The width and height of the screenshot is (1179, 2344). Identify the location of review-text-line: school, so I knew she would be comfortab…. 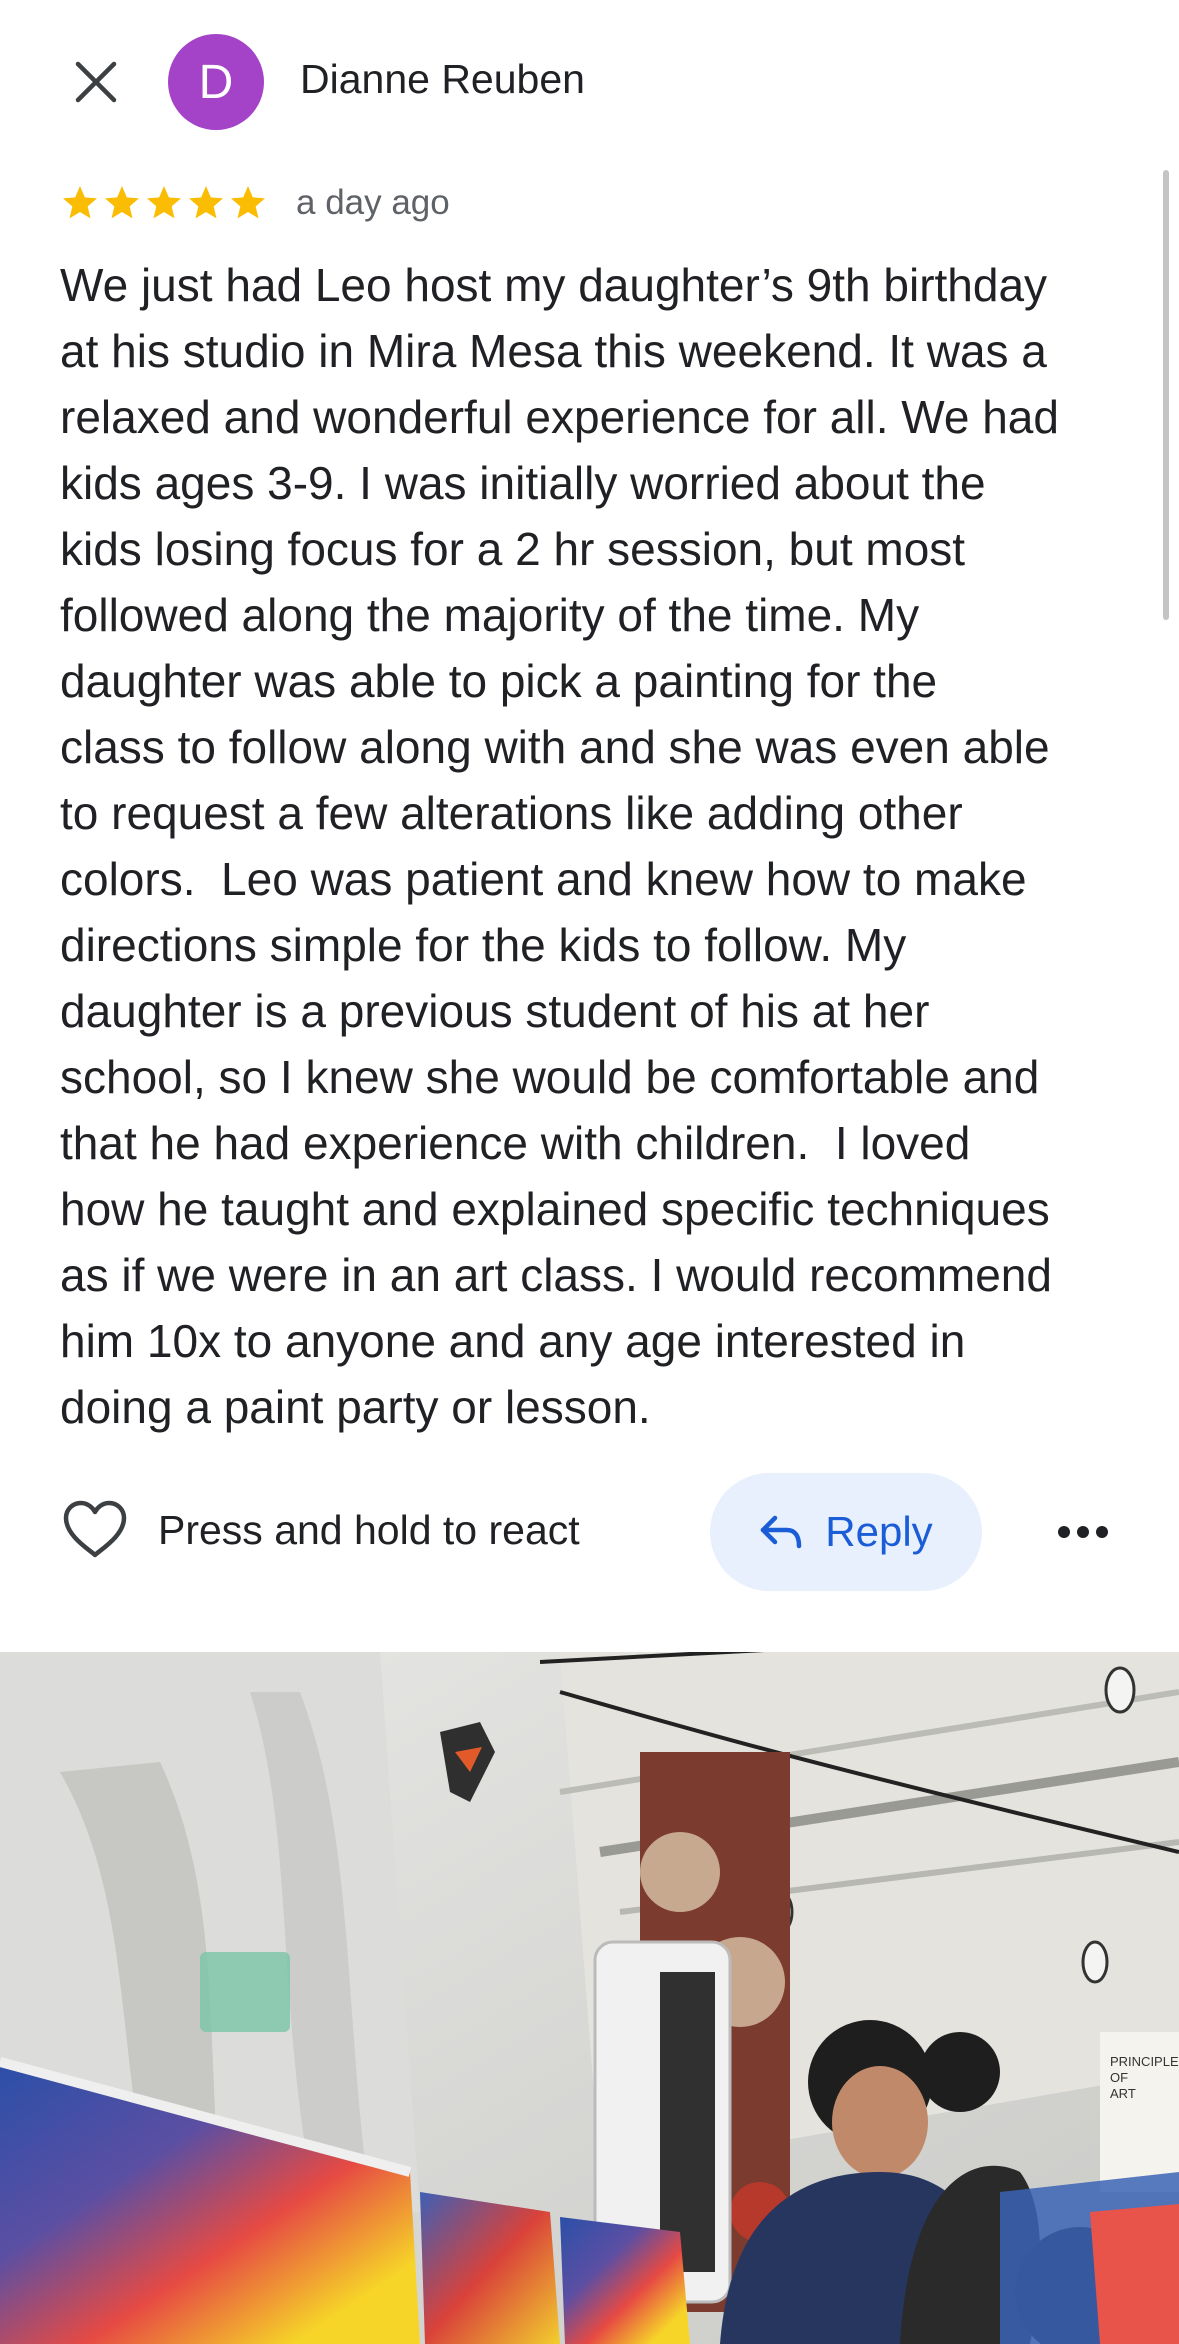
(550, 1077).